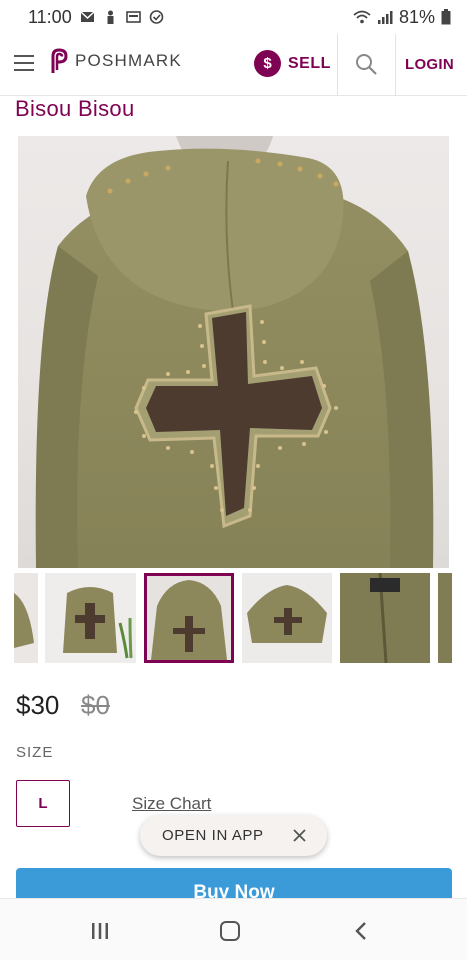 The image size is (467, 960). What do you see at coordinates (429, 64) in the screenshot?
I see `login-button: LOGIN` at bounding box center [429, 64].